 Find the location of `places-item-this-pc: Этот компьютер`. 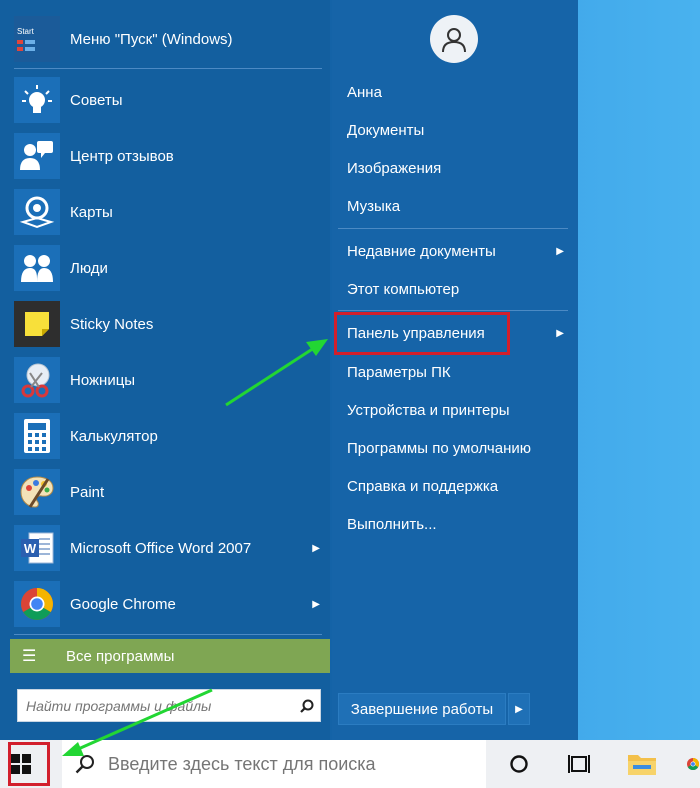

places-item-this-pc: Этот компьютер is located at coordinates (454, 289).